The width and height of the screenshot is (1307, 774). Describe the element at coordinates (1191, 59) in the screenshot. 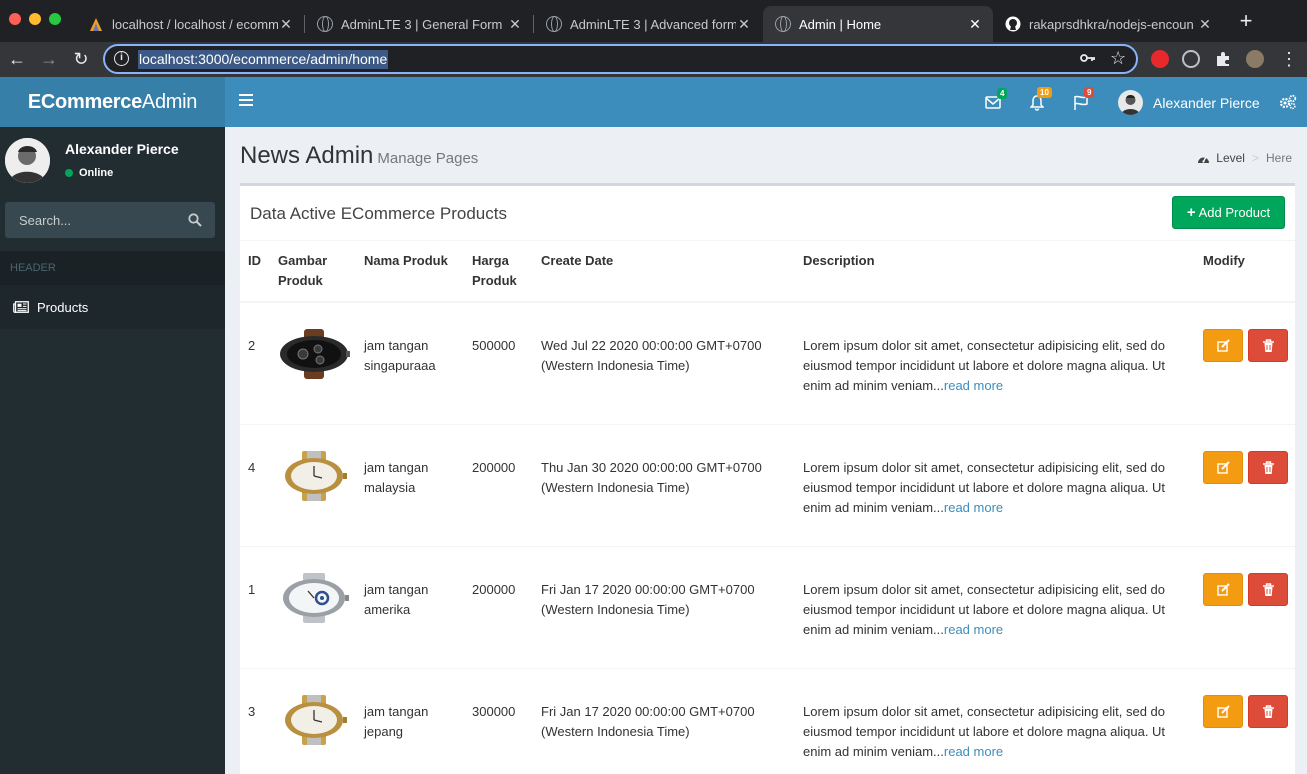

I see `globe-extension-icon` at that location.